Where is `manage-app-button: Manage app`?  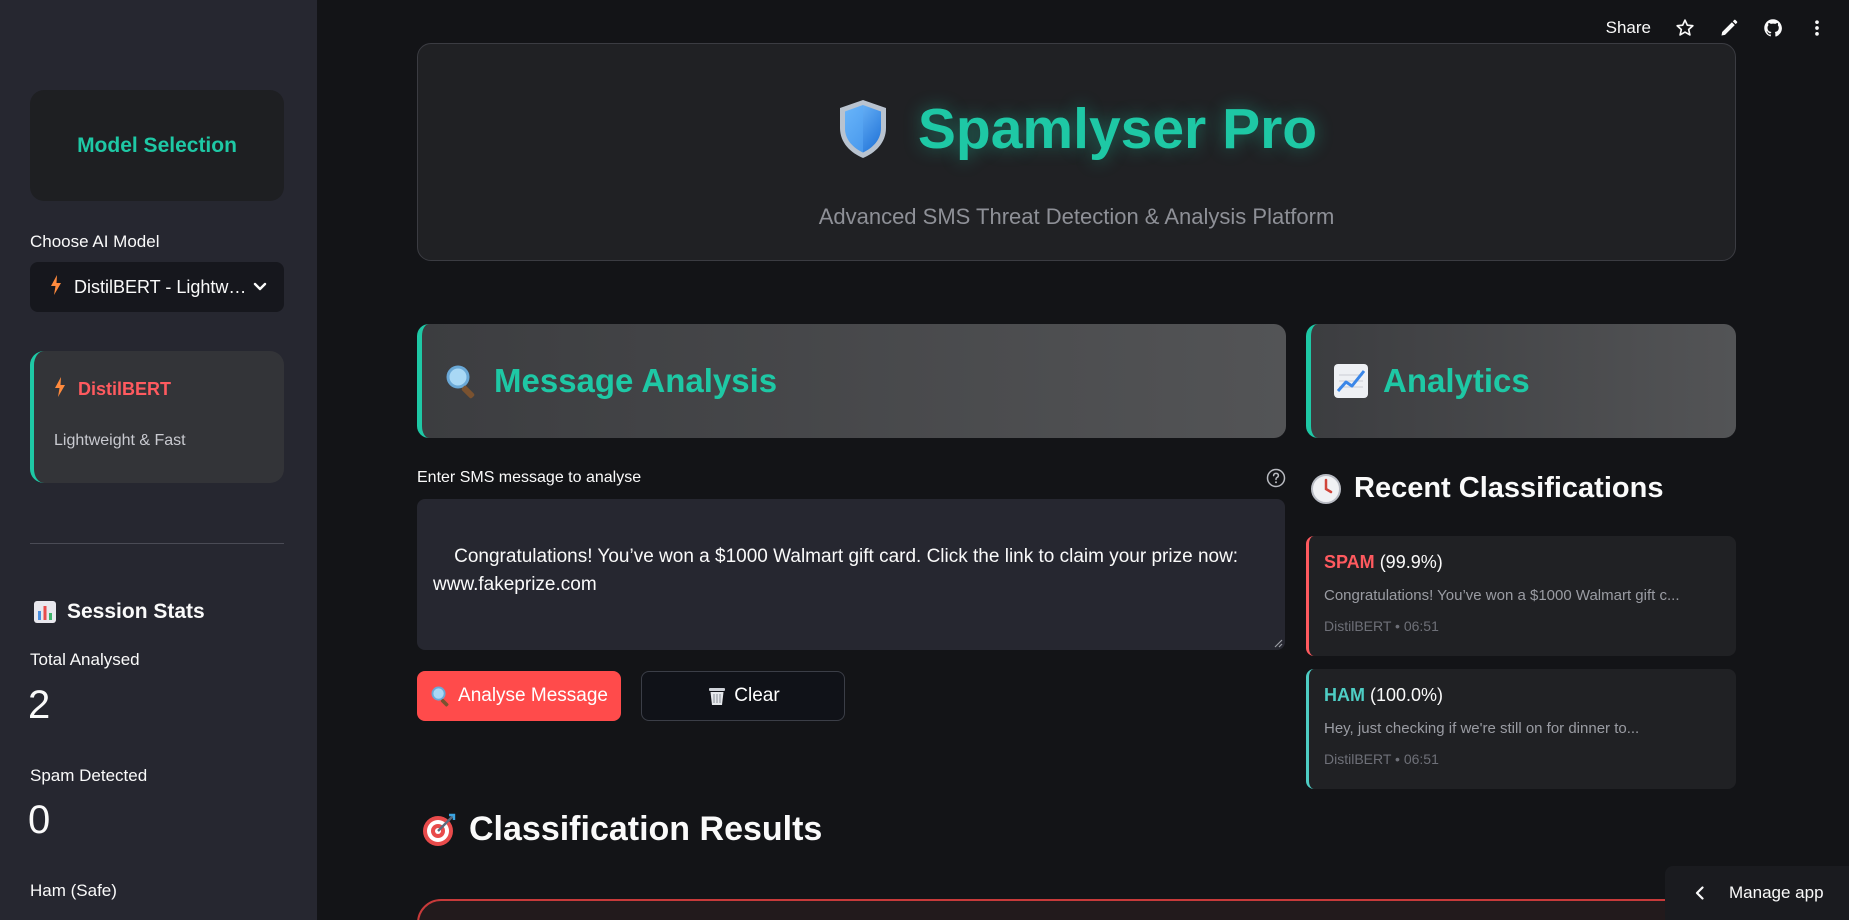
manage-app-button: Manage app is located at coordinates (1757, 893).